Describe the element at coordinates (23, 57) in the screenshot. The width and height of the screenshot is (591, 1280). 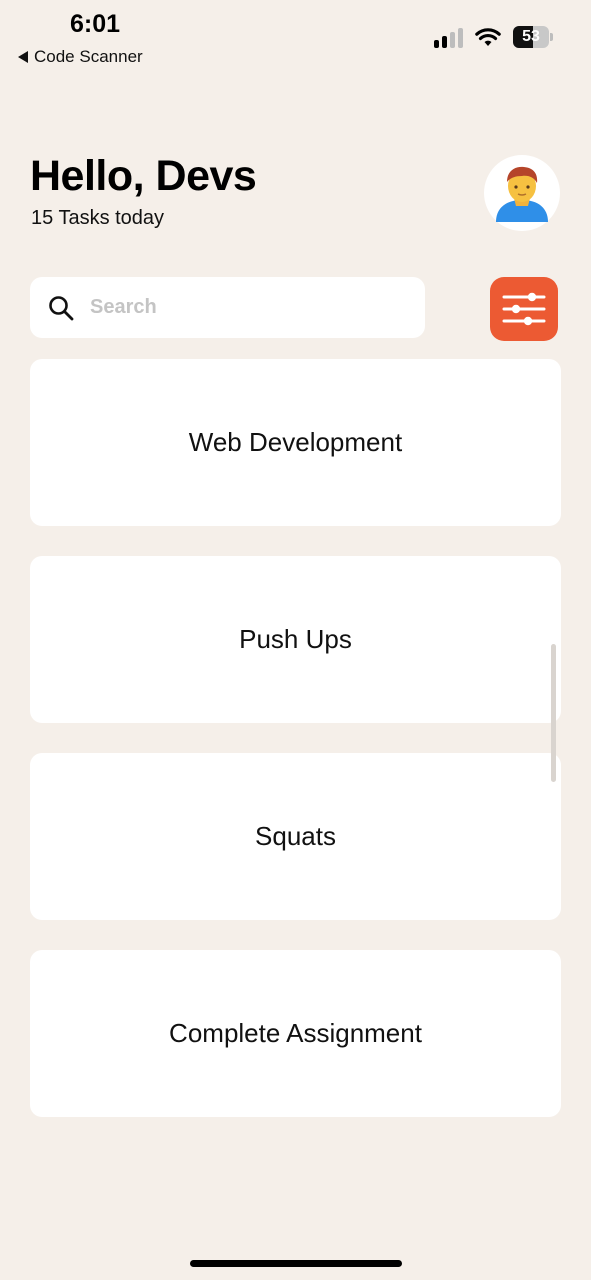
I see `back-triangle-icon` at that location.